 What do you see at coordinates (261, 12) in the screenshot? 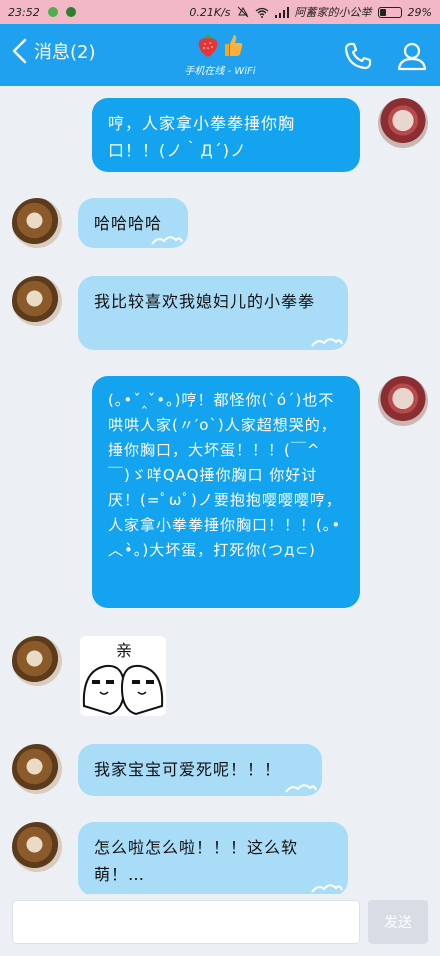
I see `wifi-icon` at bounding box center [261, 12].